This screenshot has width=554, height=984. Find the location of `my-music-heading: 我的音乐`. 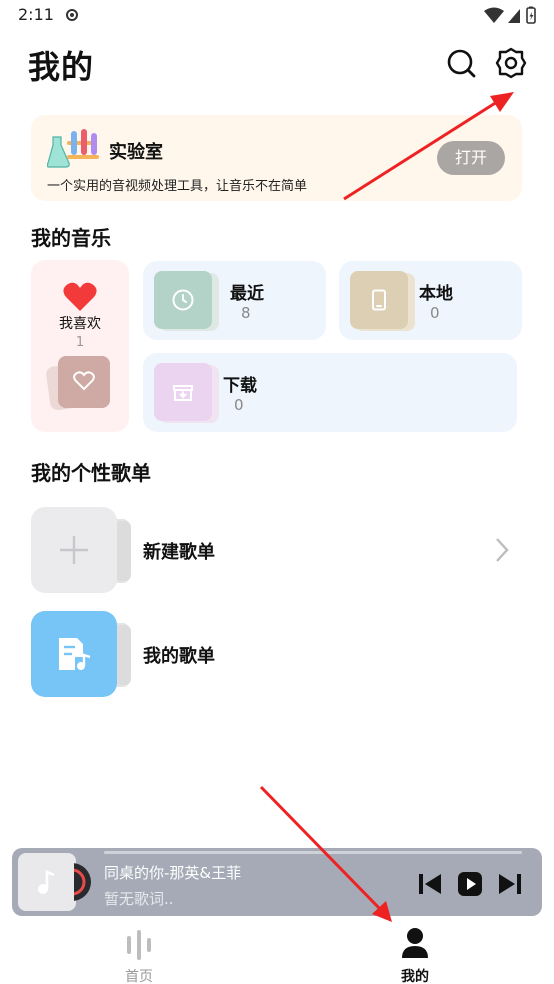

my-music-heading: 我的音乐 is located at coordinates (71, 238).